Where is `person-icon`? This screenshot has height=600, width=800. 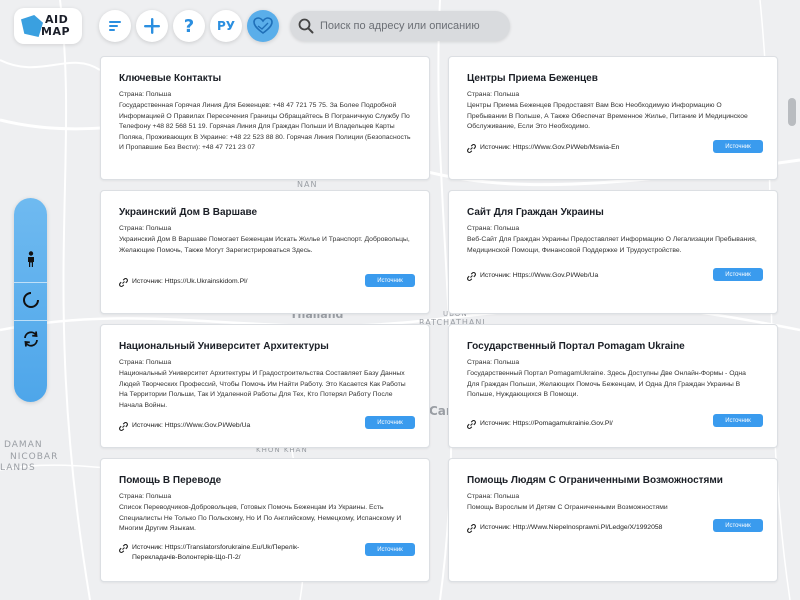 person-icon is located at coordinates (30, 259).